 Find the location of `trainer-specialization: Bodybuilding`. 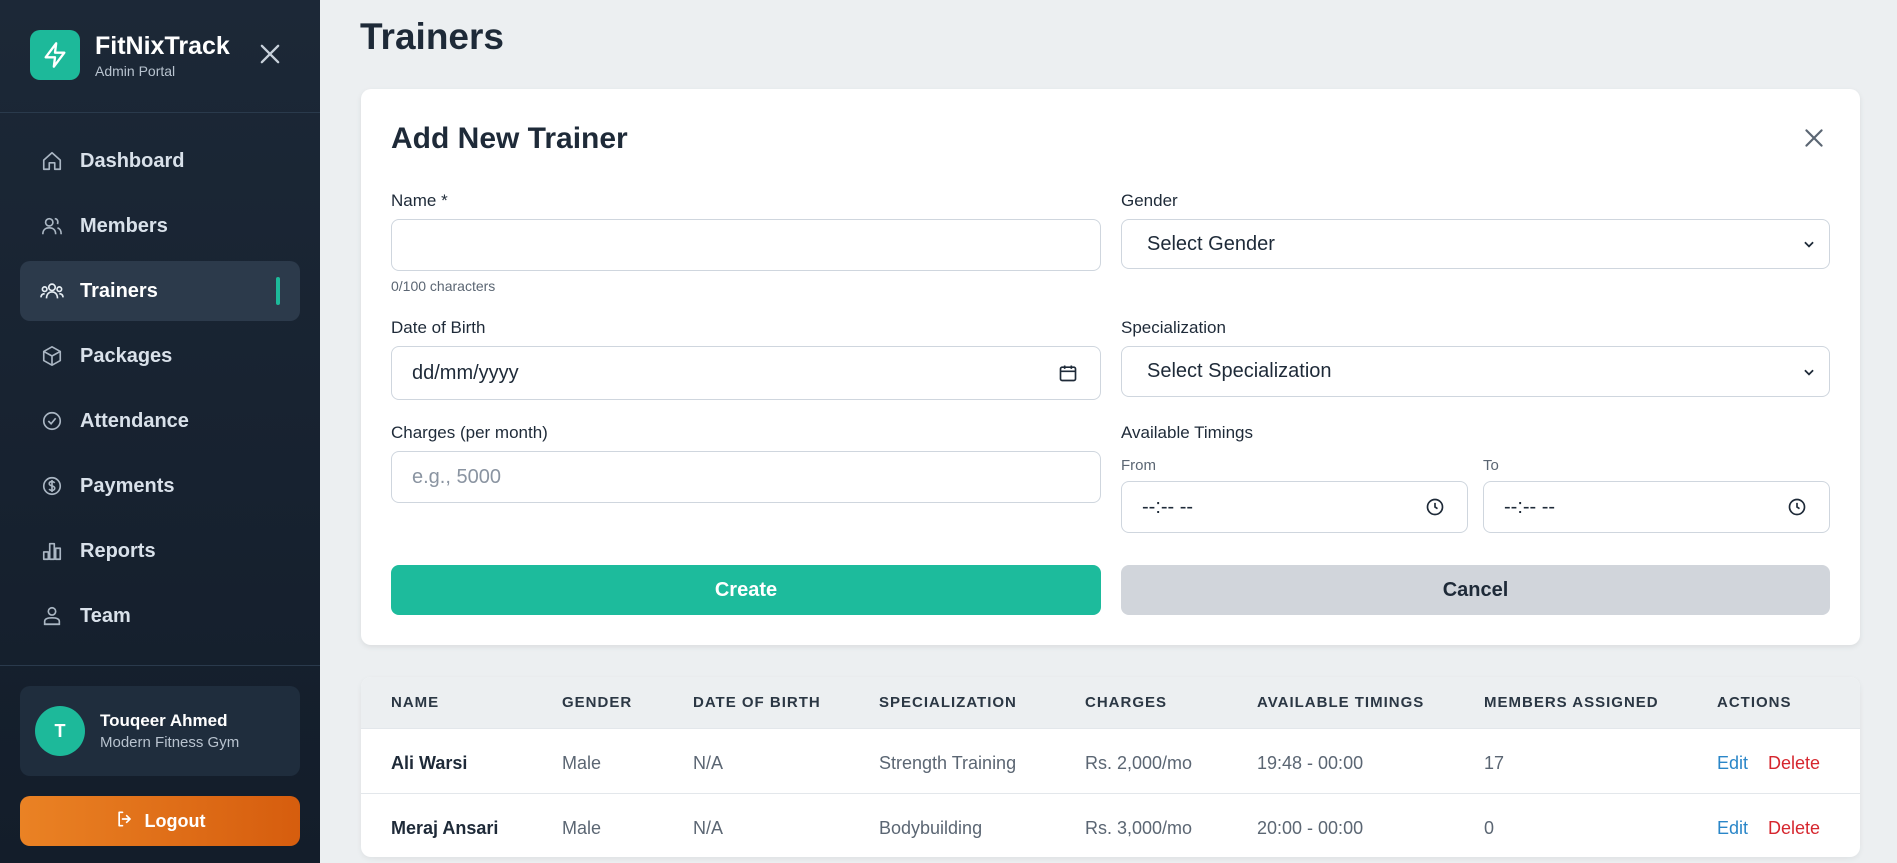

trainer-specialization: Bodybuilding is located at coordinates (931, 828).